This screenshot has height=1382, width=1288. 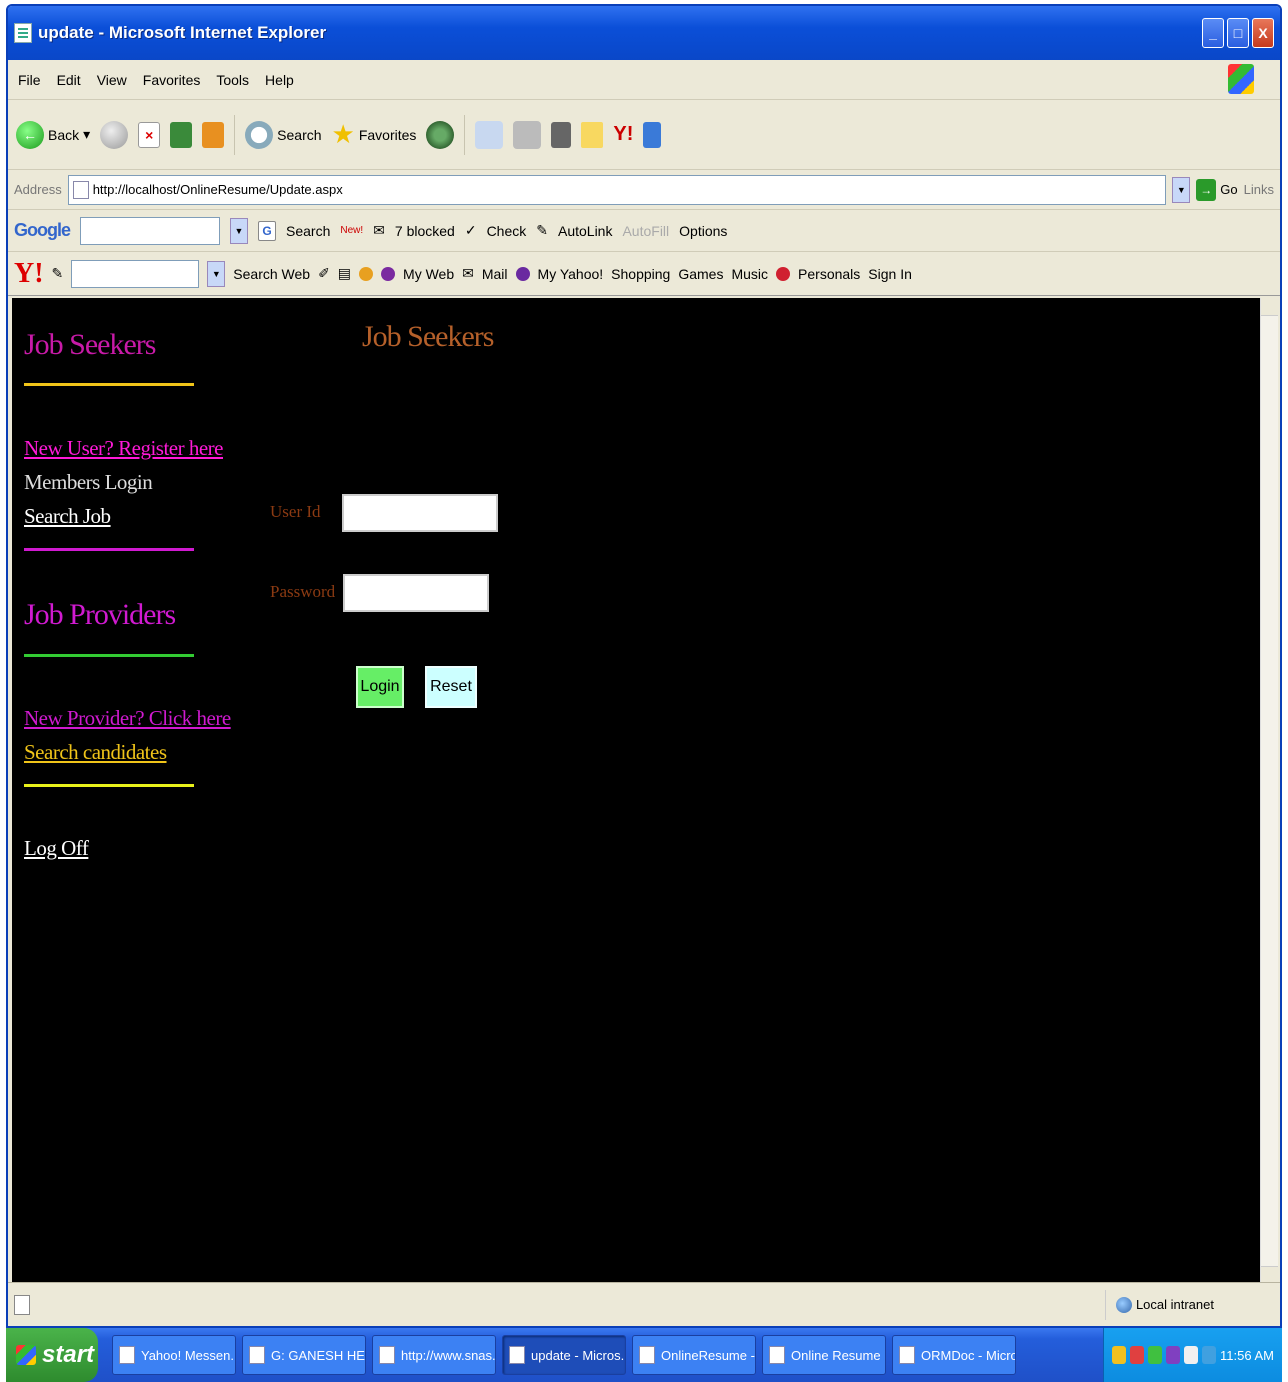 I want to click on messenger-button, so click(x=652, y=134).